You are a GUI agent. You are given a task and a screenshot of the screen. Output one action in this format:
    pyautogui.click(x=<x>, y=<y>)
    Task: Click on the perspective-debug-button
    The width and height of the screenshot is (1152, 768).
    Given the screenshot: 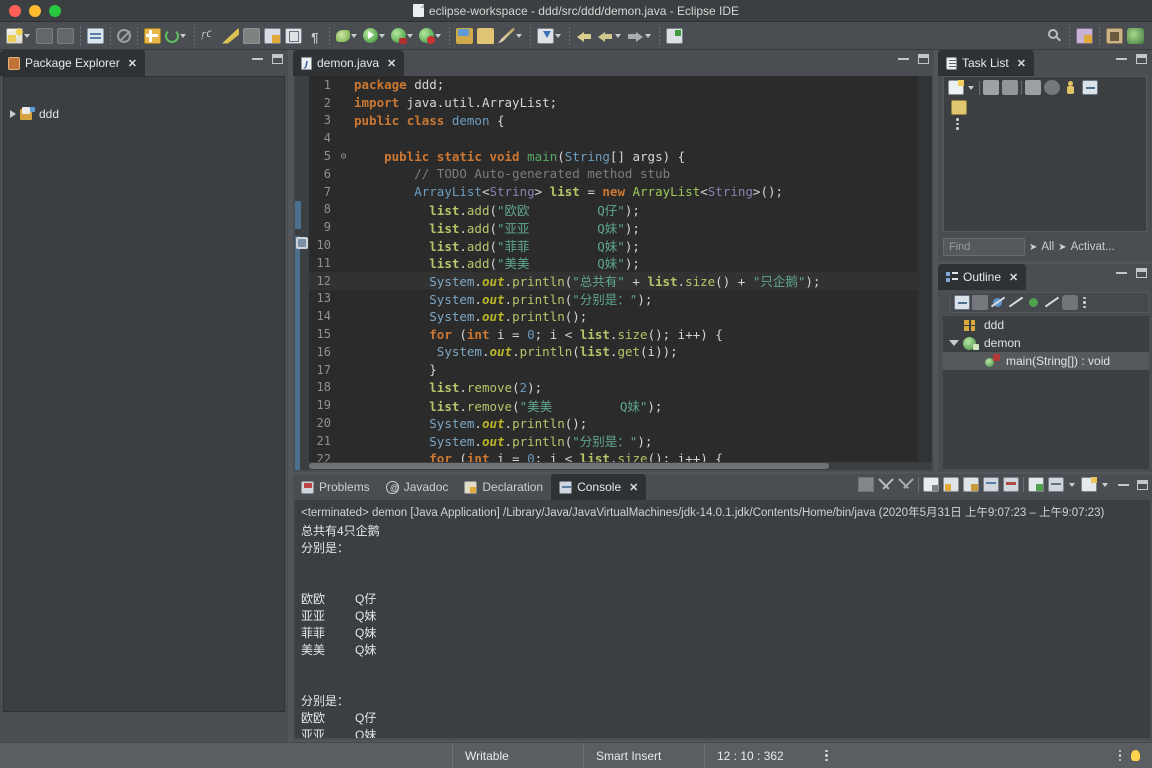 What is the action you would take?
    pyautogui.click(x=1114, y=36)
    